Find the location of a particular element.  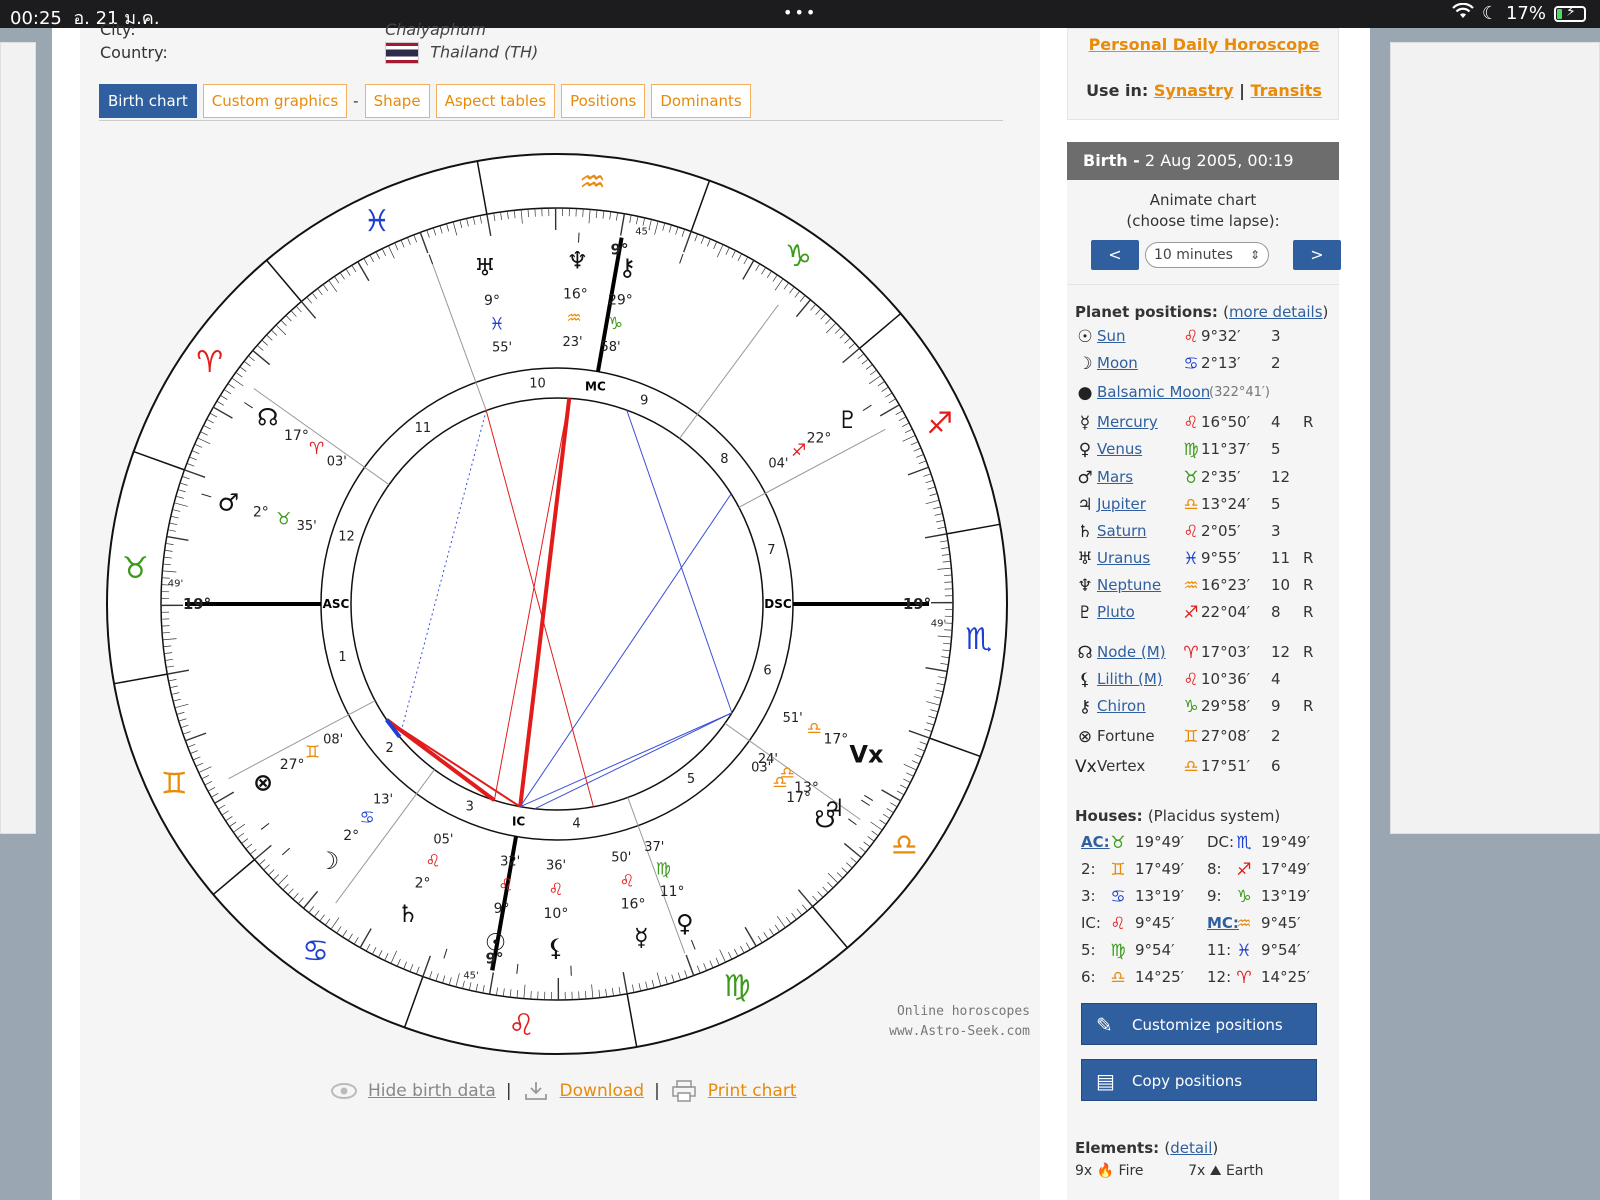

axis-minutes-asc: 49' is located at coordinates (175, 584).